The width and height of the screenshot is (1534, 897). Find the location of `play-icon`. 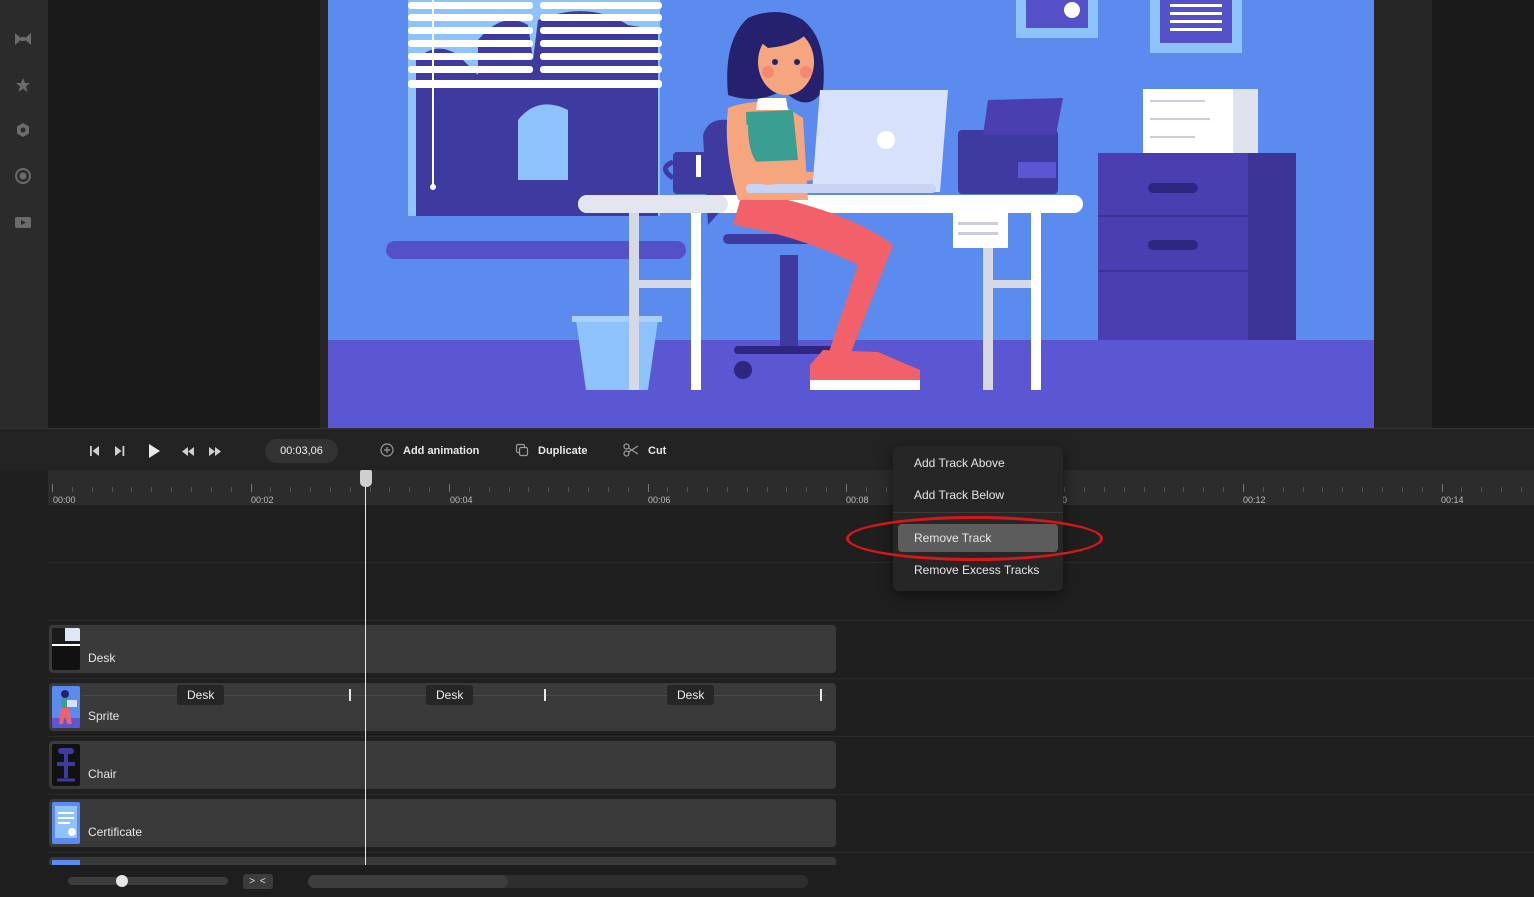

play-icon is located at coordinates (154, 451).